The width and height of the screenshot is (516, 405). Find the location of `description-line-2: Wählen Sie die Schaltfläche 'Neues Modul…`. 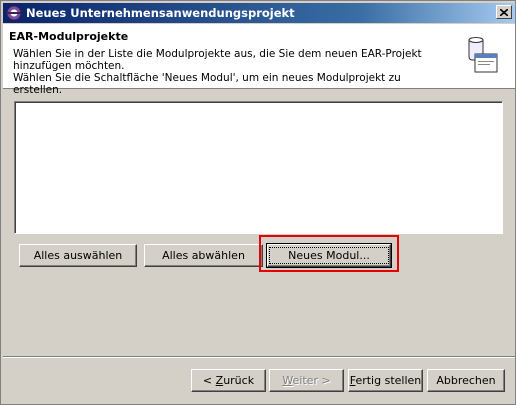

description-line-2: Wählen Sie die Schaltfläche 'Neues Modul… is located at coordinates (207, 84).